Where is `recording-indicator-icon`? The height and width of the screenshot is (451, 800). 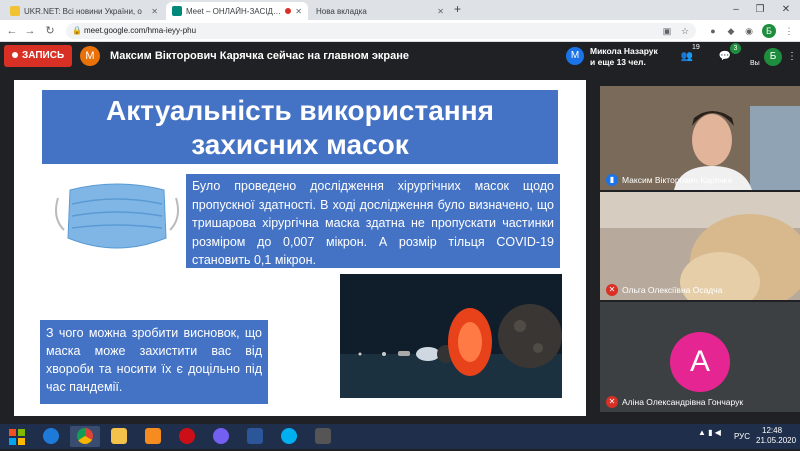 recording-indicator-icon is located at coordinates (288, 11).